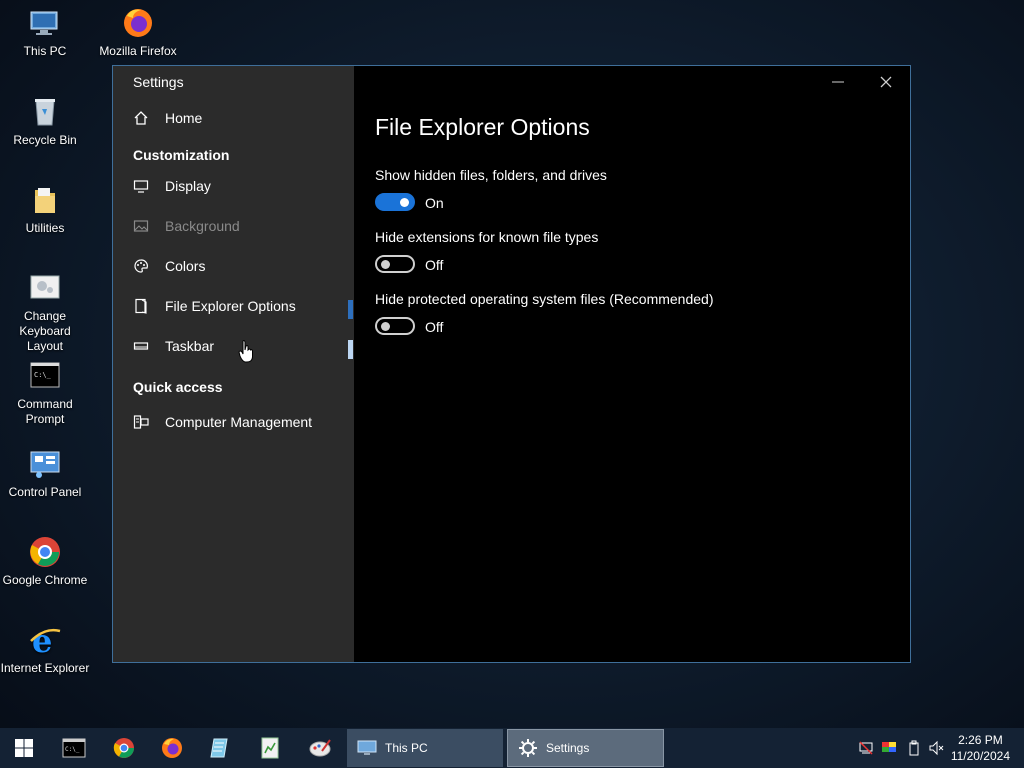  I want to click on page-title: File Explorer Options, so click(482, 127).